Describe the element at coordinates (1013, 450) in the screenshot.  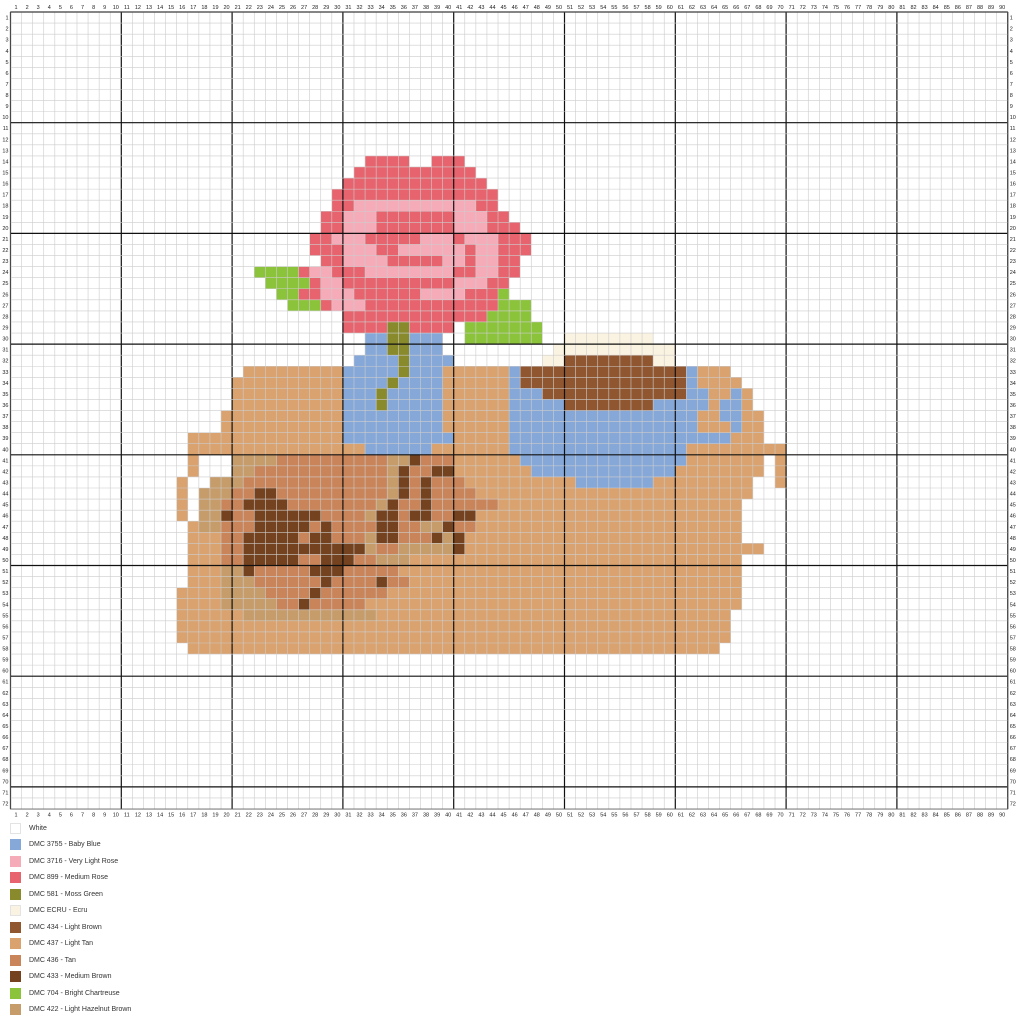
I see `row-number-label: 40` at that location.